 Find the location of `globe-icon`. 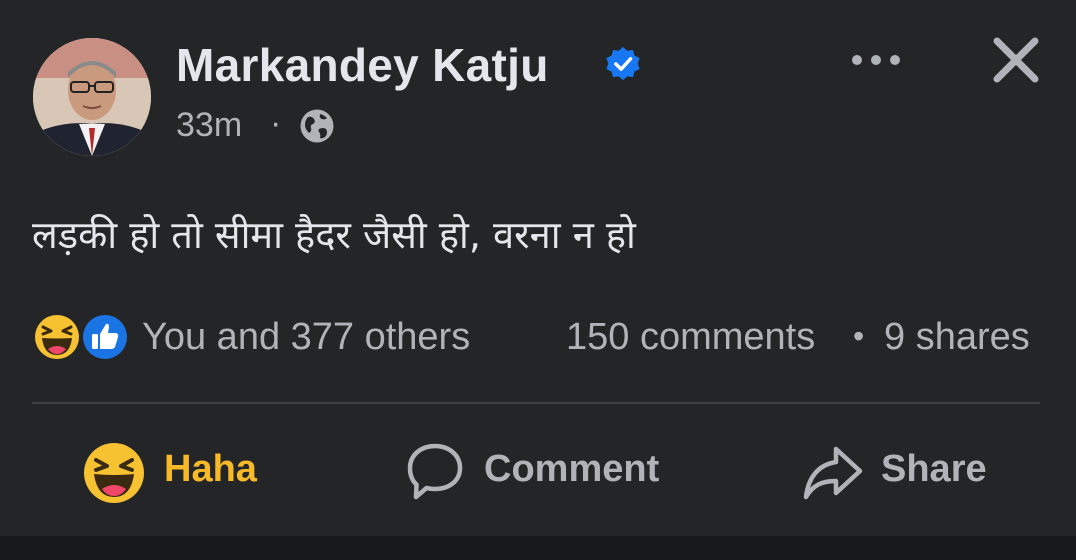

globe-icon is located at coordinates (317, 126).